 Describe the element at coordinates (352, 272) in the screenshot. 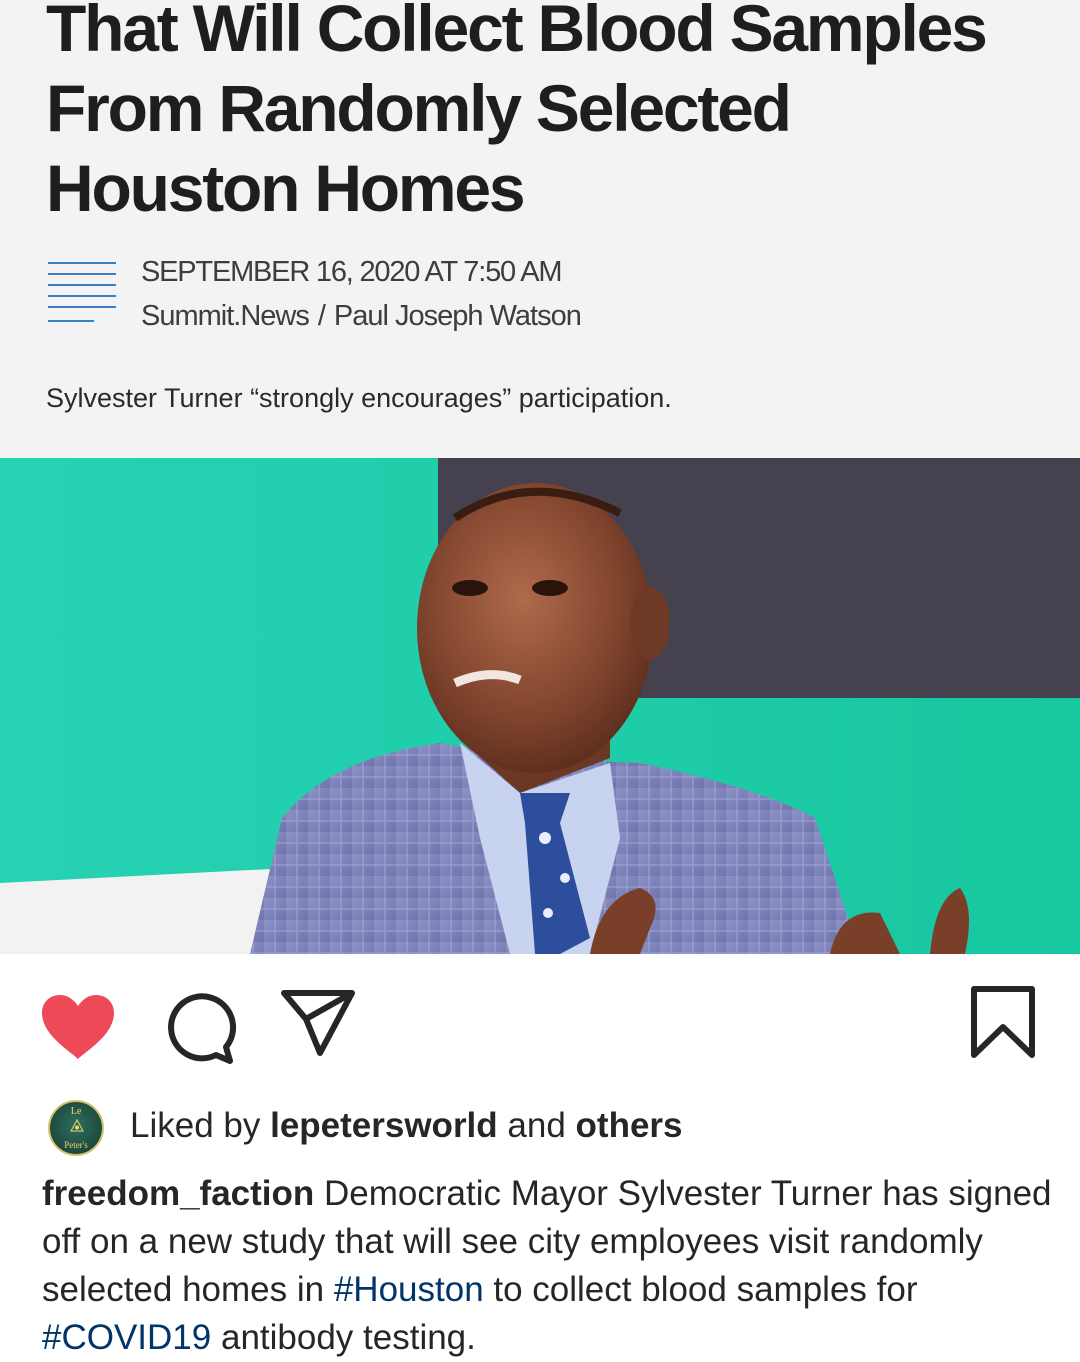

I see `article-date: SEPTEMBER 16, 2020 AT 7:50 AM` at that location.